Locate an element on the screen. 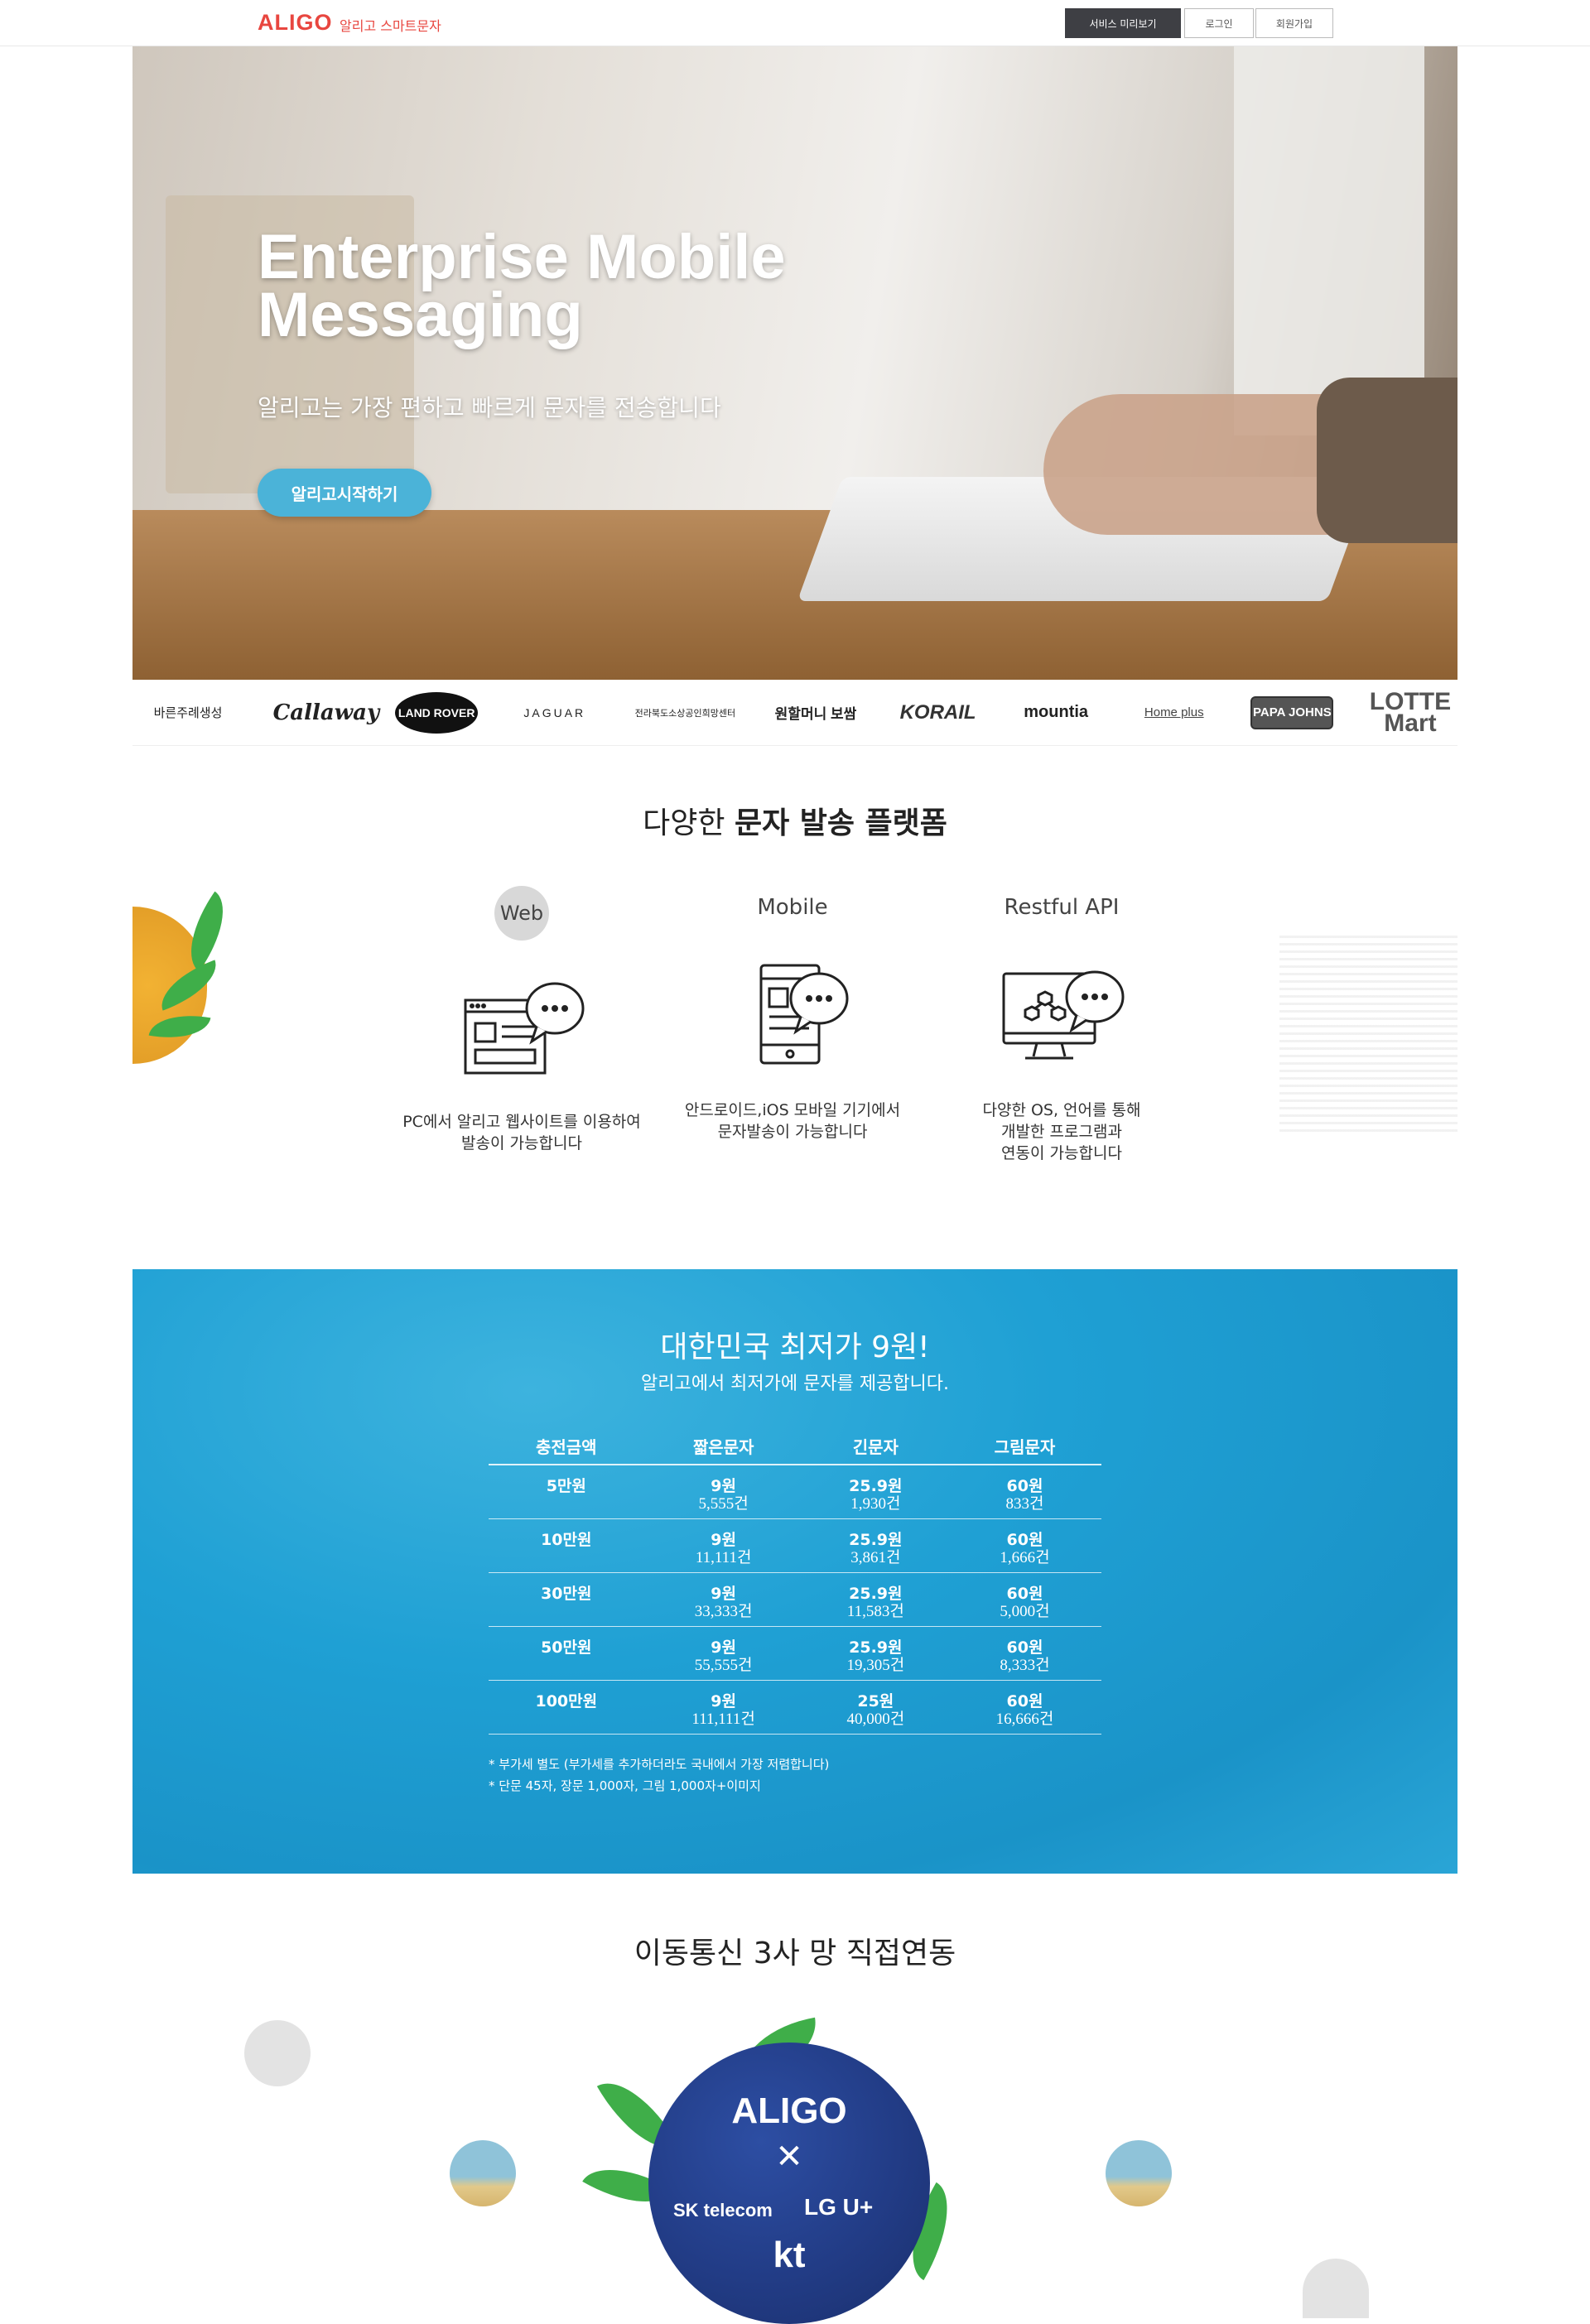 The image size is (1590, 2324). platform-api-label: Restful API is located at coordinates (1062, 907).